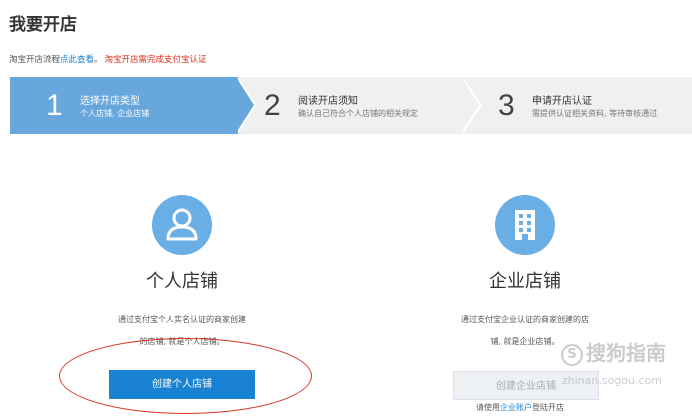  Describe the element at coordinates (98, 60) in the screenshot. I see `notice-suffix: 。` at that location.